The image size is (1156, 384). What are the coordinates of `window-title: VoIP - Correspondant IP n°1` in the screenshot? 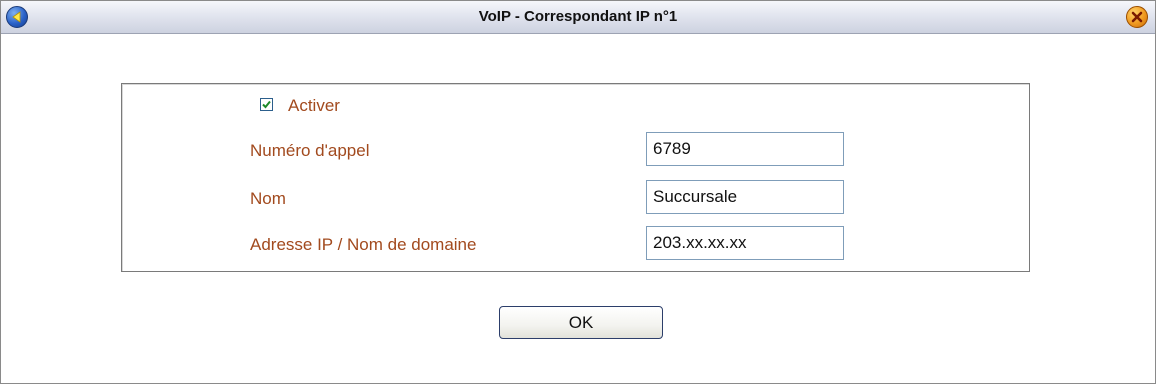 It's located at (578, 16).